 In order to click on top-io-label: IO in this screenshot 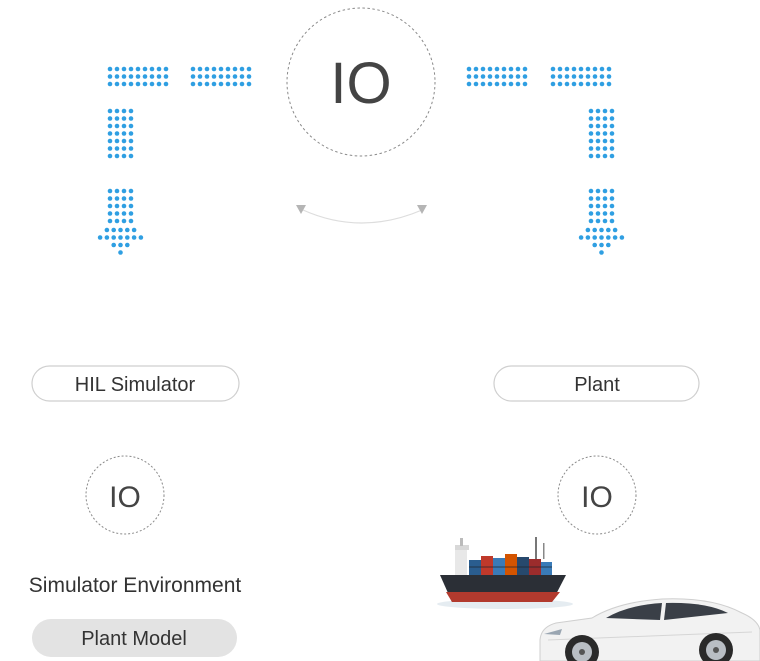, I will do `click(360, 83)`.